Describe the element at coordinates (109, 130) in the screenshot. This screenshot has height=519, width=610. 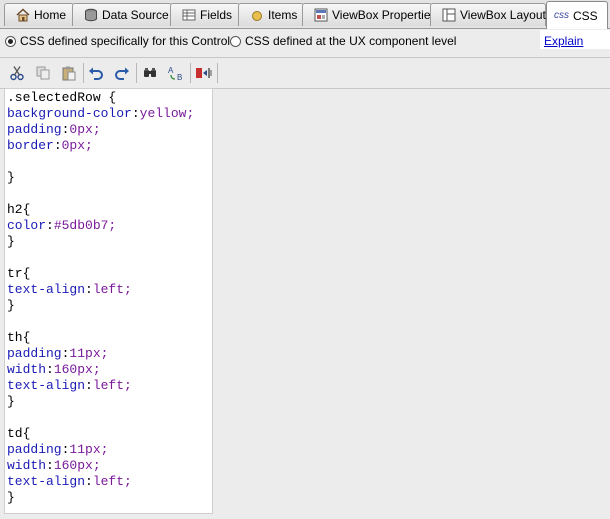
I see `code-line: padding:0px;` at that location.